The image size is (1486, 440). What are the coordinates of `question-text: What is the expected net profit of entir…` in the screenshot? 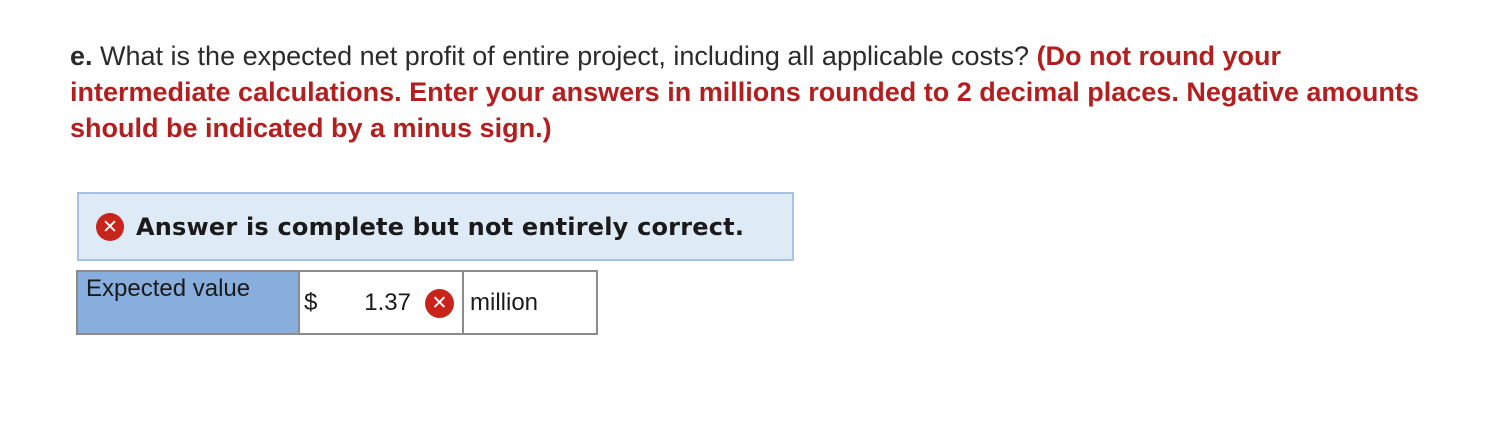 It's located at (564, 56).